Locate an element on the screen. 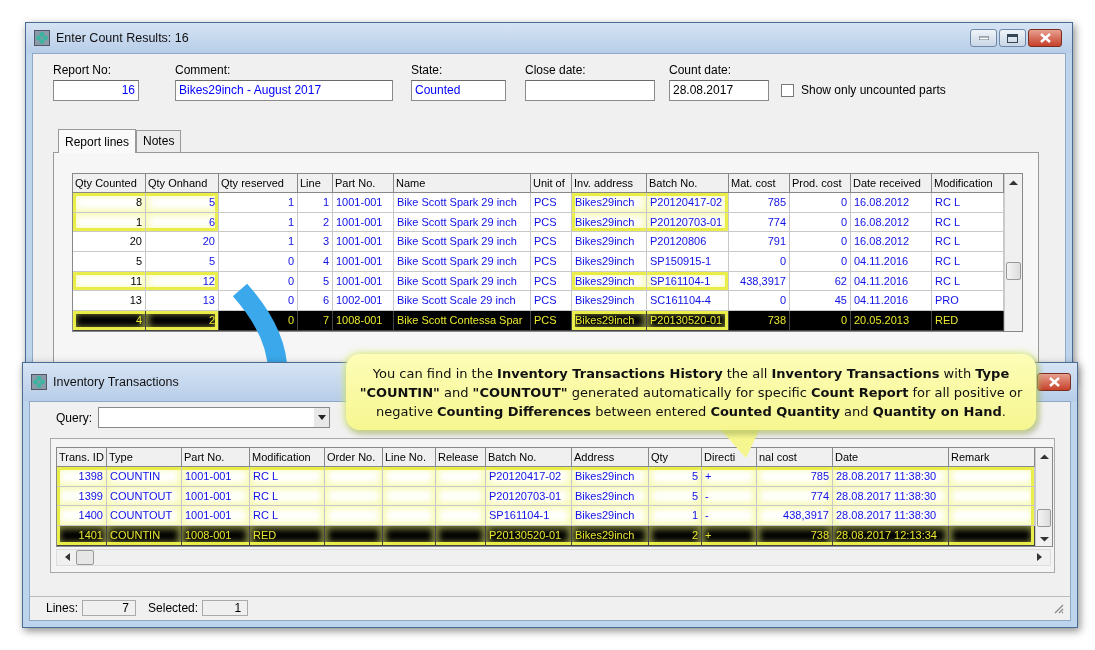 The height and width of the screenshot is (650, 1095). table-cell: 4 is located at coordinates (315, 262).